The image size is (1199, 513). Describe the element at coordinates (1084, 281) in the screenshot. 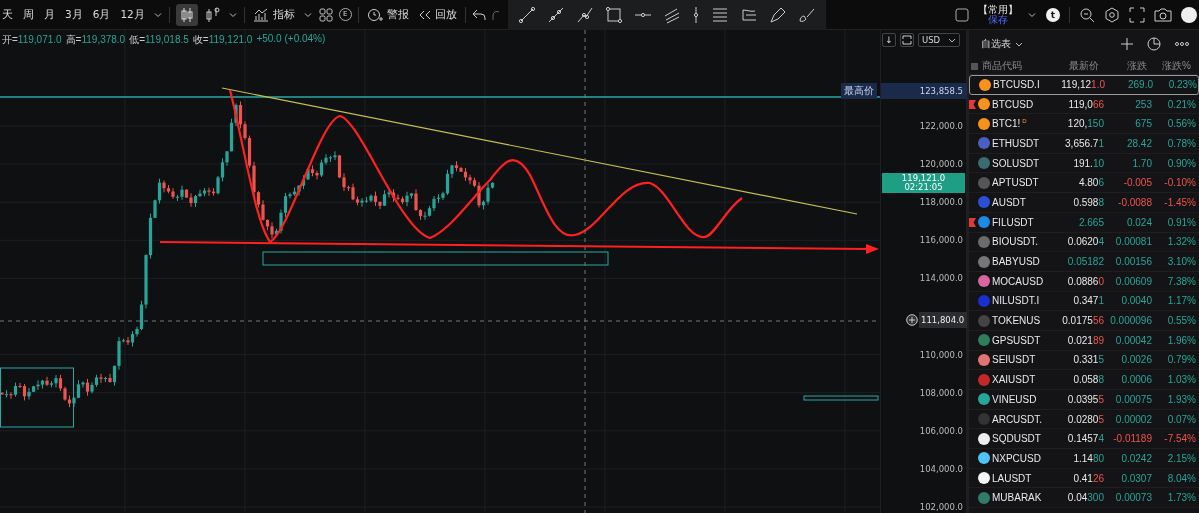

I see `watchlist-row: MOCAUSD 0.08860 0.00609 7.38%` at that location.